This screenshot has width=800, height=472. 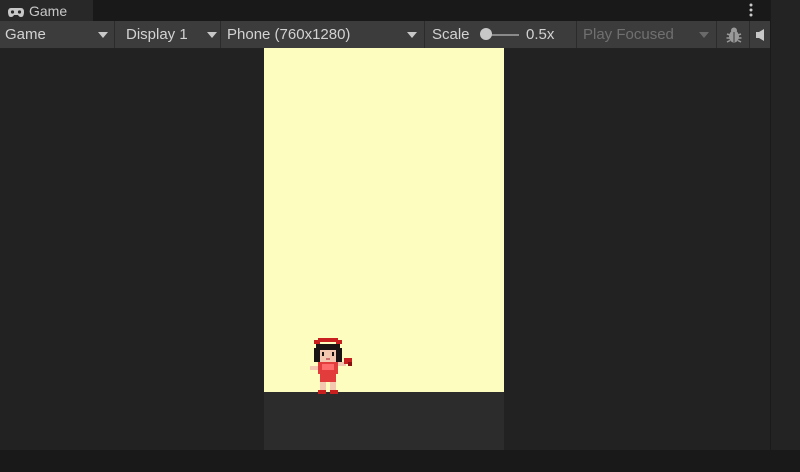 I want to click on ground-strip, so click(x=384, y=421).